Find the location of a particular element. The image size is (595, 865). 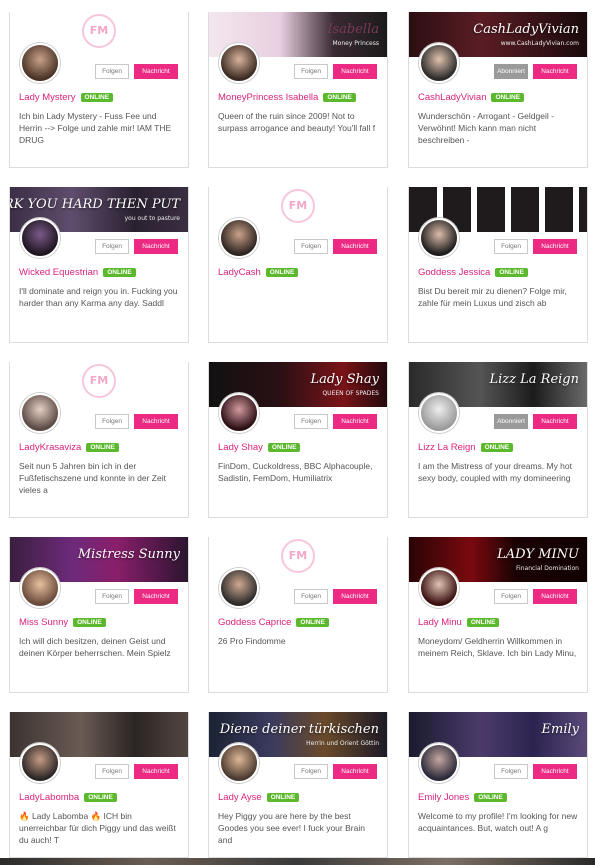

profile-name-row: MoneyPrincess Isabella ONLINE is located at coordinates (287, 97).